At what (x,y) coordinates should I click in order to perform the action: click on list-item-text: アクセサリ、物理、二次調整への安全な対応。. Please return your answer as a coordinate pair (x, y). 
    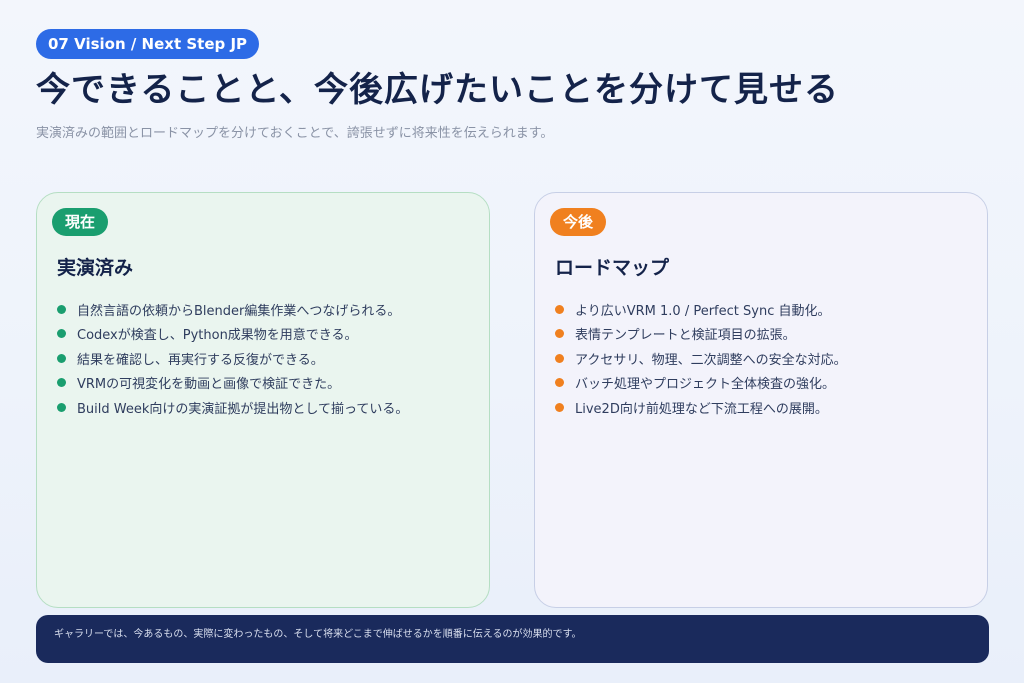
    Looking at the image, I should click on (711, 360).